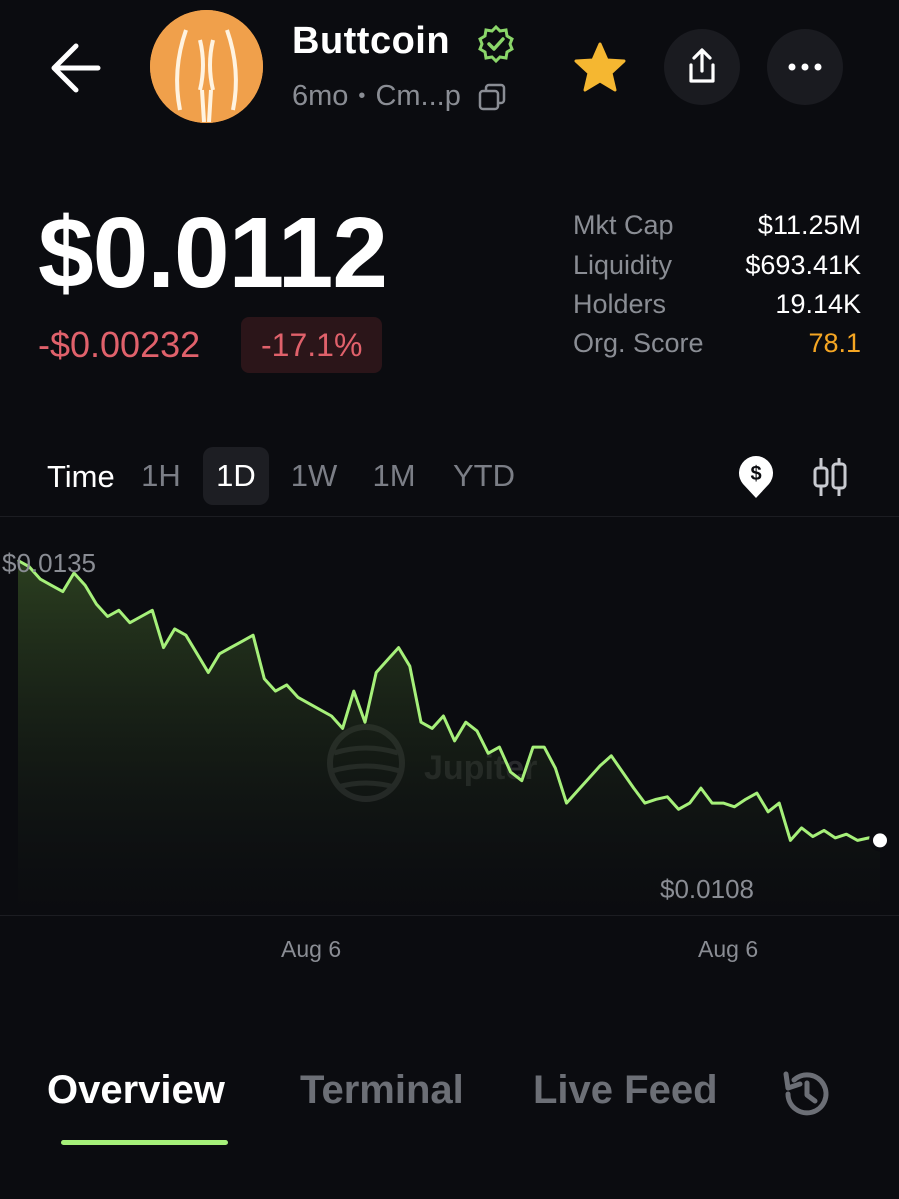 The image size is (899, 1199). I want to click on favorite-button, so click(600, 68).